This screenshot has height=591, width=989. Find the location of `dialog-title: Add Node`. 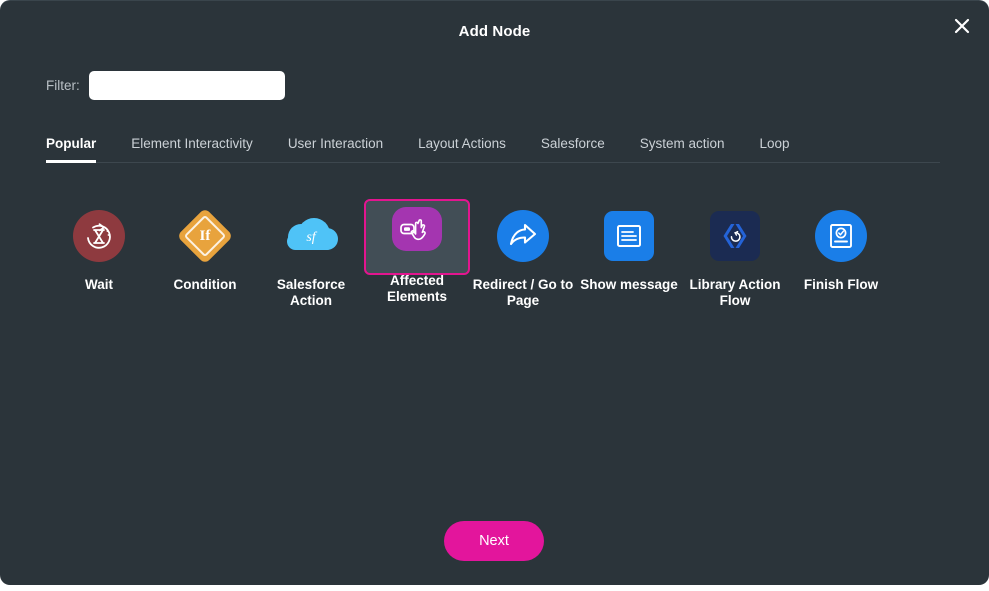

dialog-title: Add Node is located at coordinates (494, 31).